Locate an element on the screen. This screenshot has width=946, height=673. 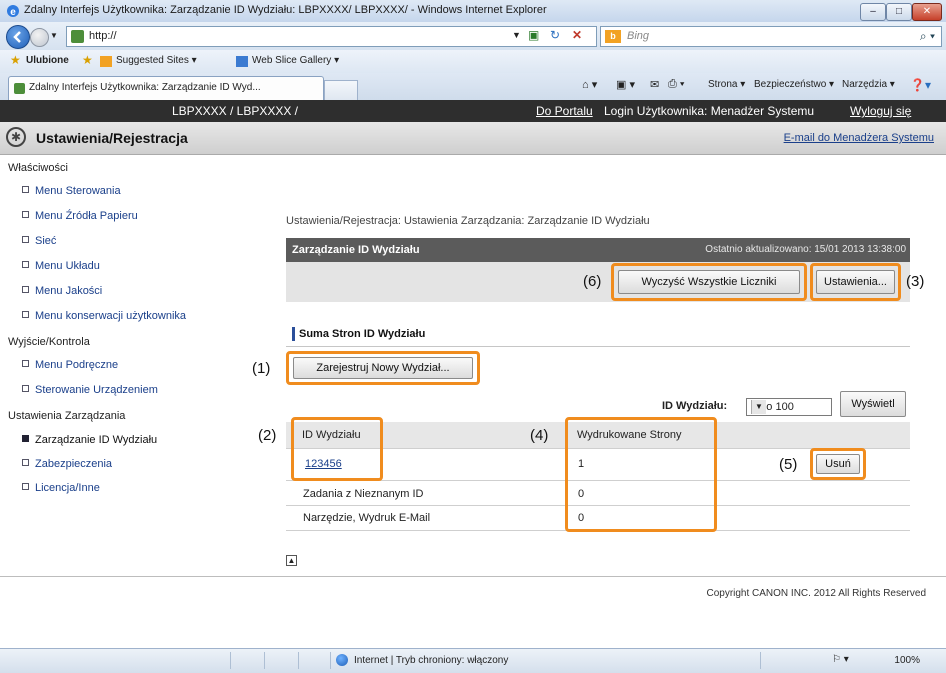
nav-item-paper-source: Menu Źródła Papieru is located at coordinates (80, 216).